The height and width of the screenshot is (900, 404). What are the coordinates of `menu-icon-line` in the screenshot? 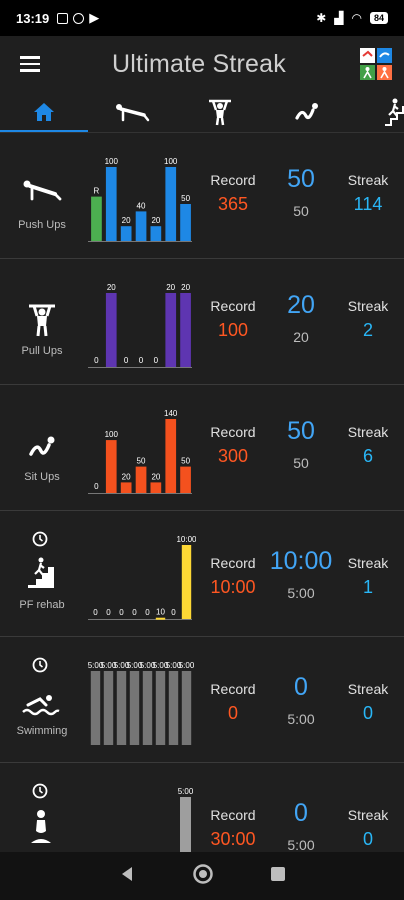 It's located at (30, 64).